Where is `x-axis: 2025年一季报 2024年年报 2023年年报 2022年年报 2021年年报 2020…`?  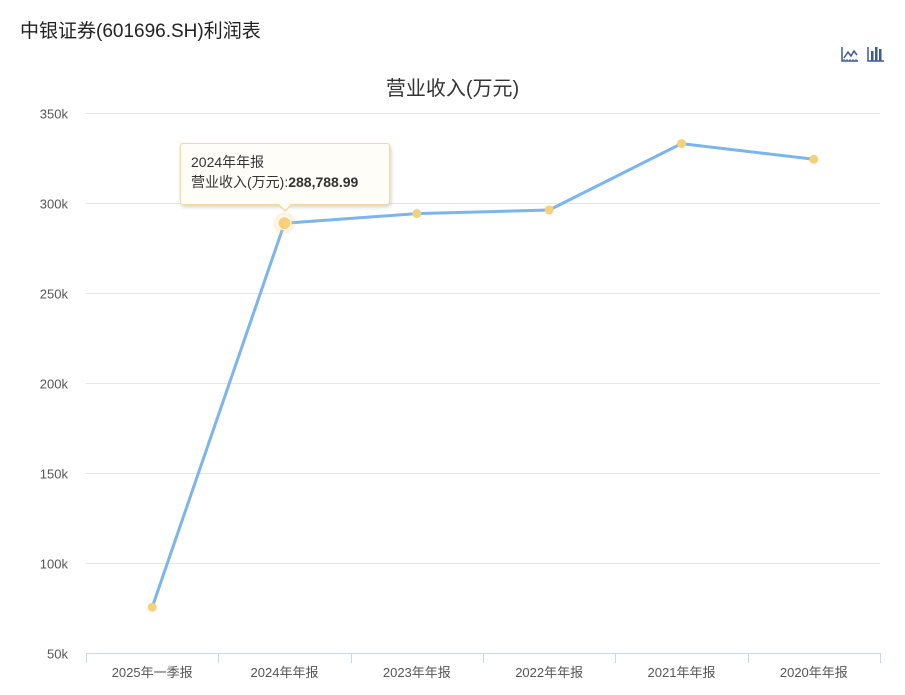 x-axis: 2025年一季报 2024年年报 2023年年报 2022年年报 2021年年报 2020… is located at coordinates (483, 666).